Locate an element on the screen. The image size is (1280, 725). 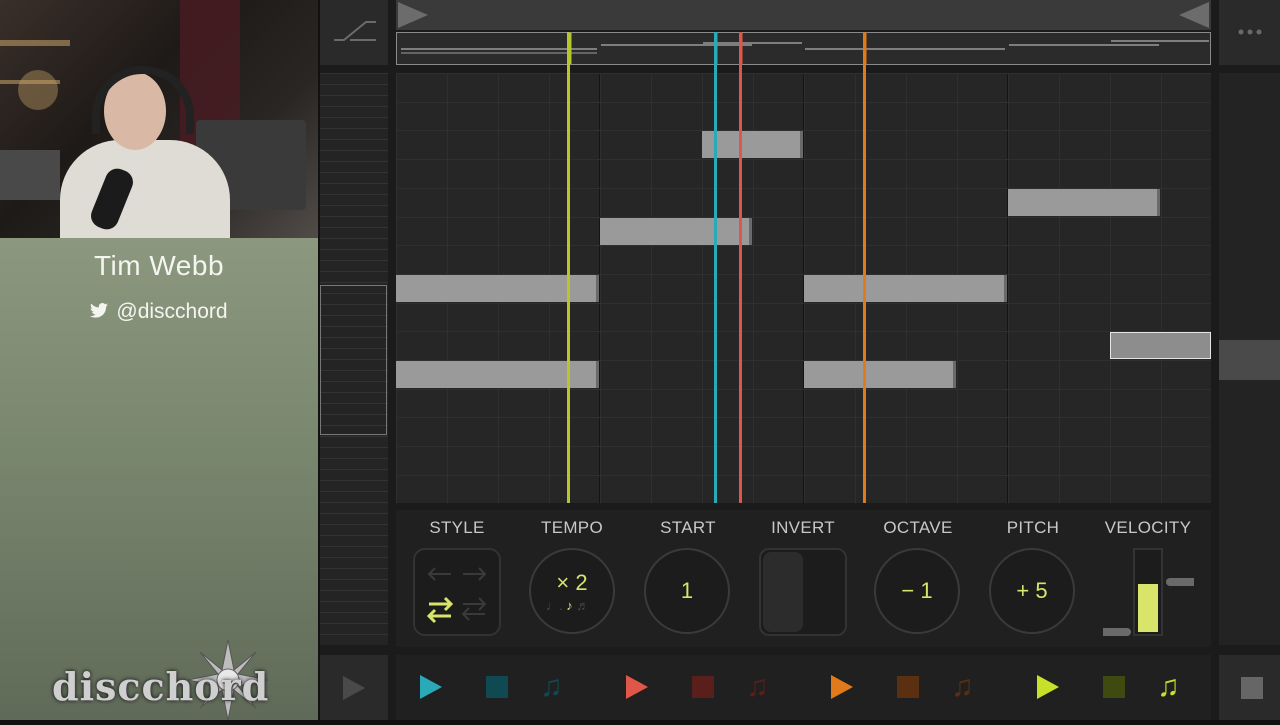
playhead-orange is located at coordinates (864, 267).